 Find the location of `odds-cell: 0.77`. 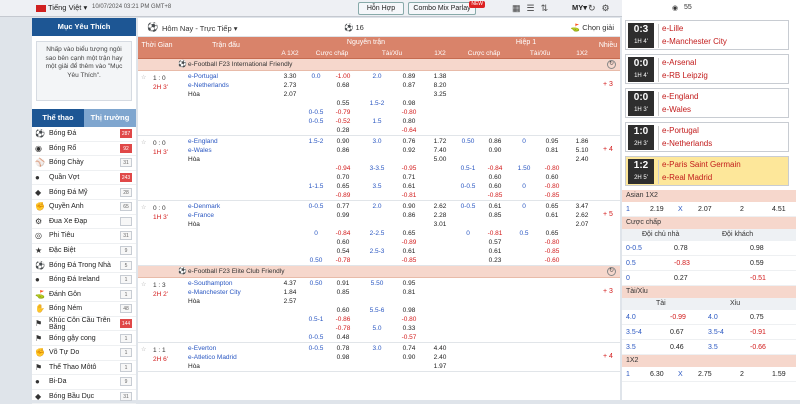

odds-cell: 0.77 is located at coordinates (343, 206).